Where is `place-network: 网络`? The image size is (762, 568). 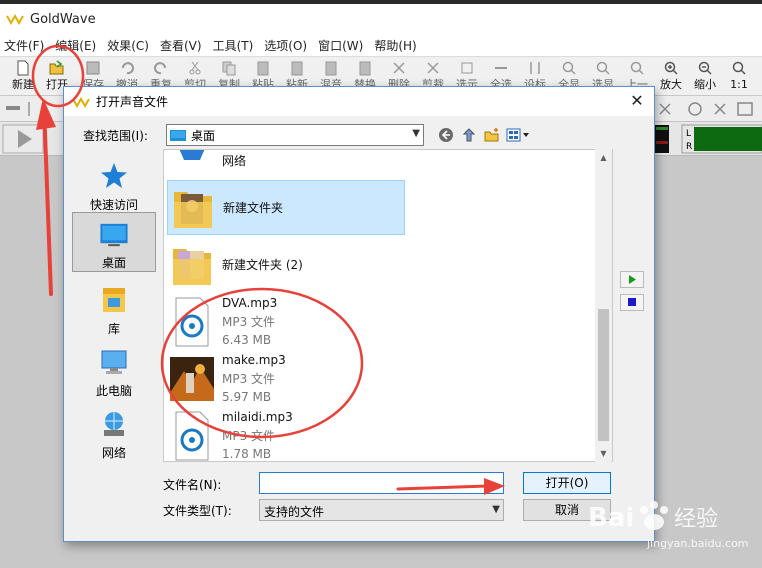
place-network: 网络 is located at coordinates (114, 432).